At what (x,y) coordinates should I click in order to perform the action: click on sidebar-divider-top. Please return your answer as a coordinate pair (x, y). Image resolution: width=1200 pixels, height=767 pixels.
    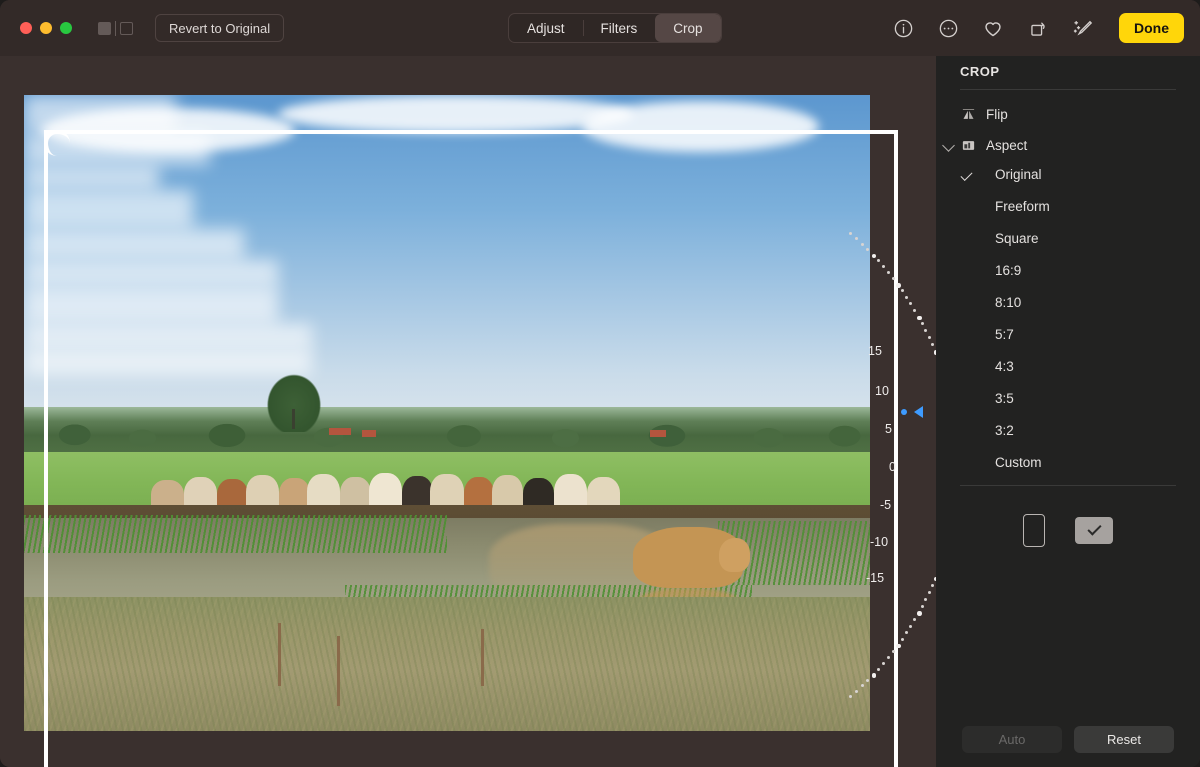
    Looking at the image, I should click on (1068, 89).